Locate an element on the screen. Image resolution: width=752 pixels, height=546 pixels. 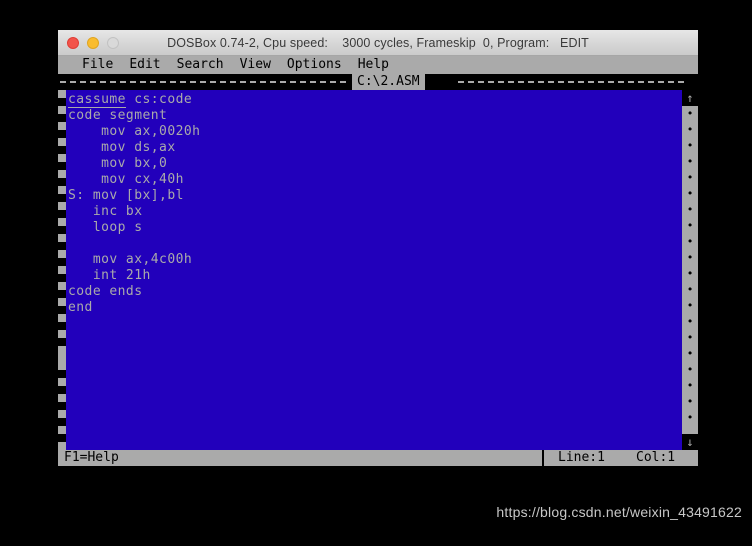
vertical-scrollbar: ↑ • • • • • • • • • • • • • • • • • • • • ↓ is located at coordinates (690, 270).